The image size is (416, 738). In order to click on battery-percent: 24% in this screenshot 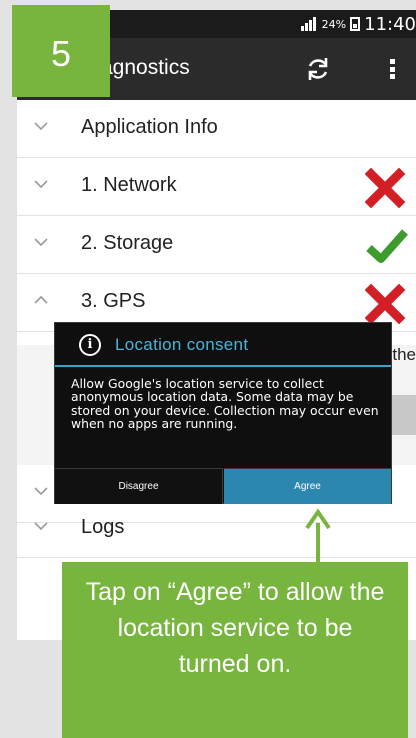, I will do `click(334, 24)`.